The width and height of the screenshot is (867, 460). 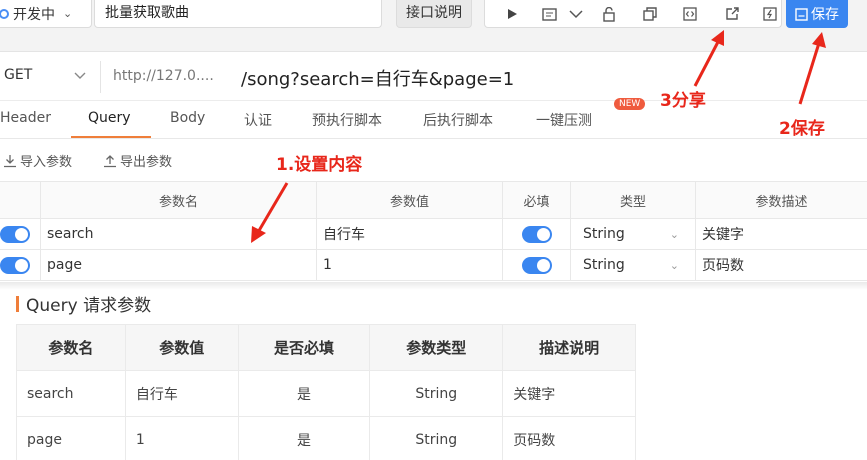 I want to click on arrow-step3, so click(x=707, y=63).